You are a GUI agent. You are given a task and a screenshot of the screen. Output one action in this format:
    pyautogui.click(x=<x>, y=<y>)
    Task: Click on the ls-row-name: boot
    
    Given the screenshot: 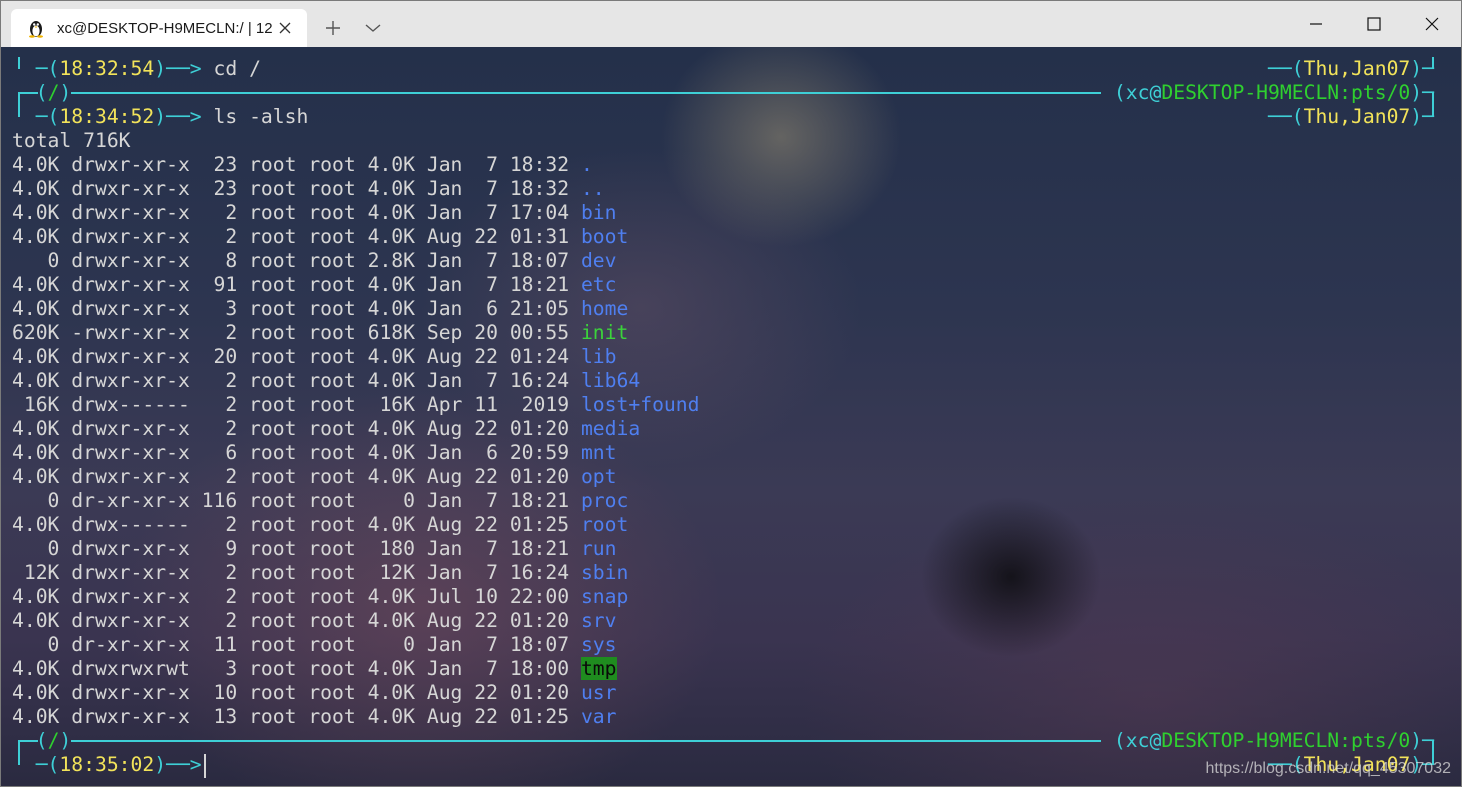 What is the action you would take?
    pyautogui.click(x=604, y=236)
    